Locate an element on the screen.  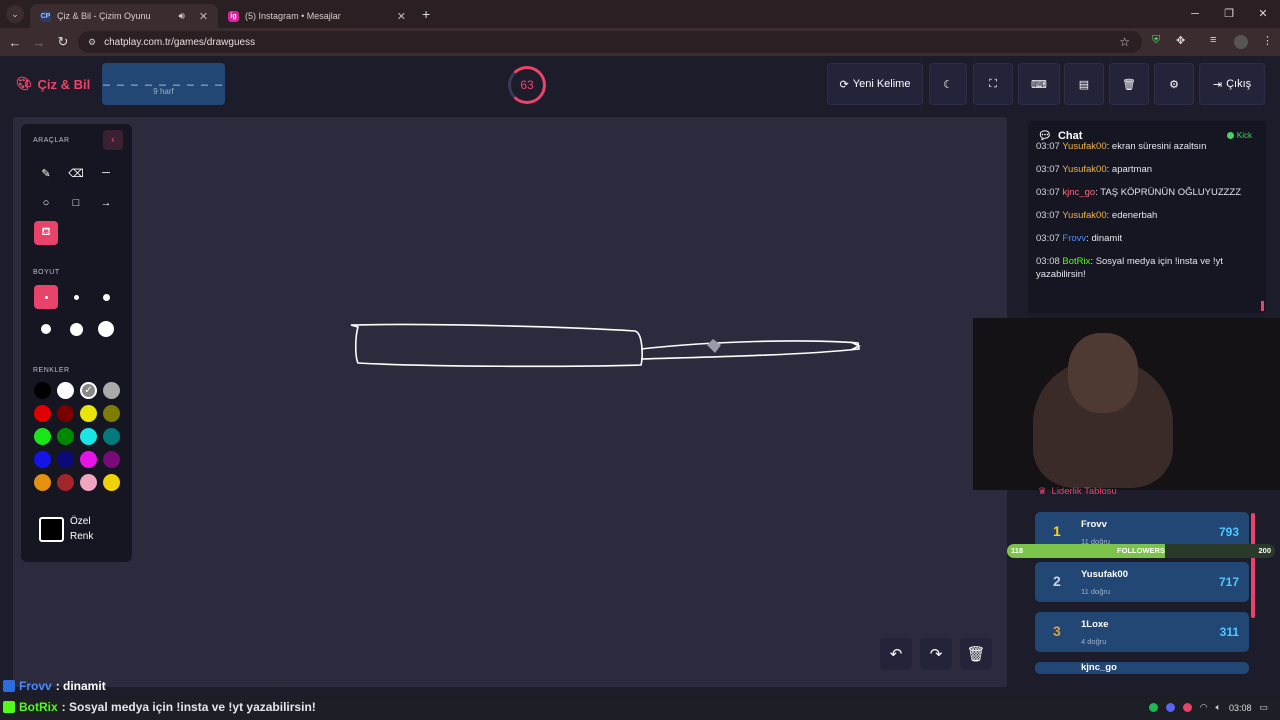
tab-instagram: ig (5) Instagram • Mesajlar ✕ is located at coordinates (317, 16).